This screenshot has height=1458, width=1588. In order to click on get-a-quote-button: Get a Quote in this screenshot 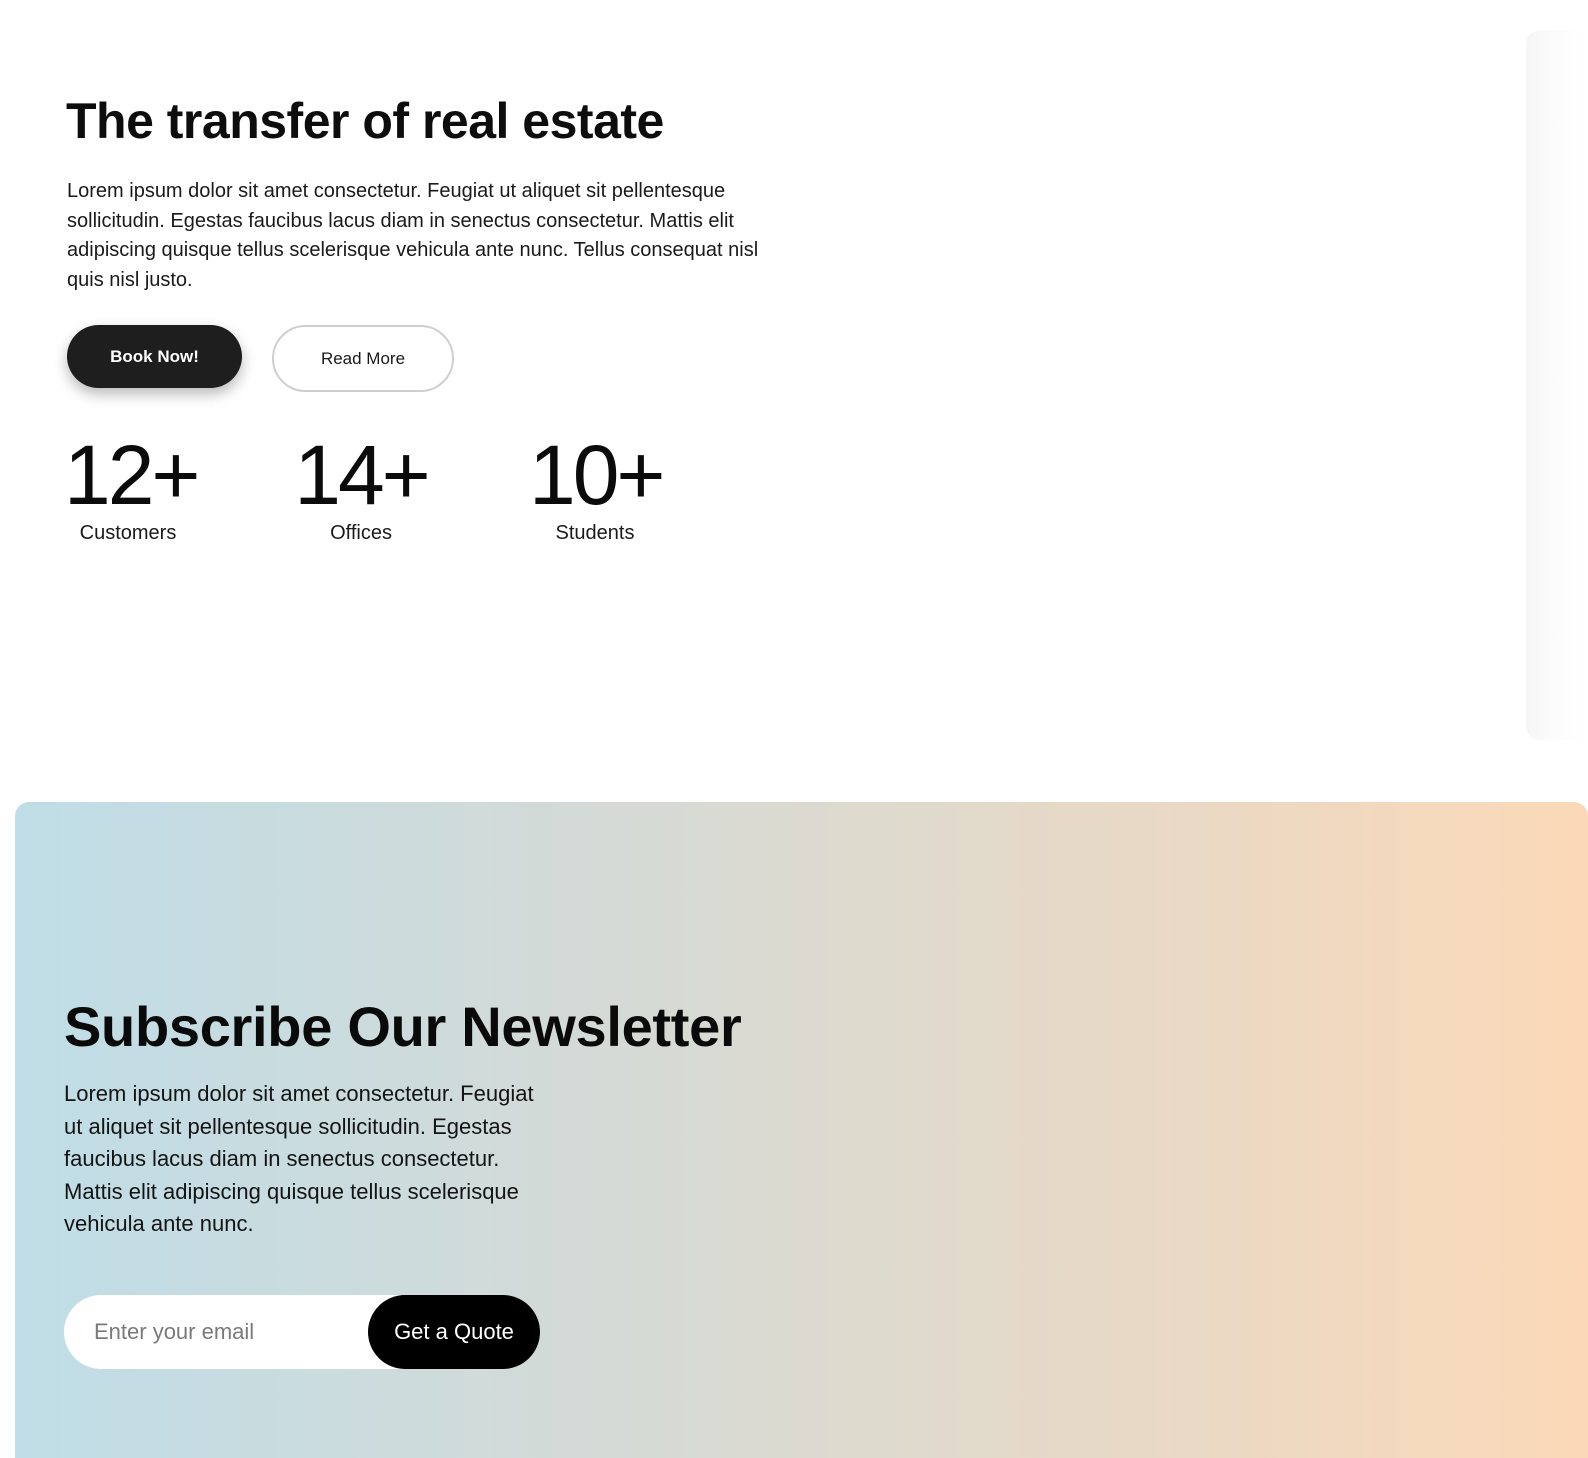, I will do `click(454, 1332)`.